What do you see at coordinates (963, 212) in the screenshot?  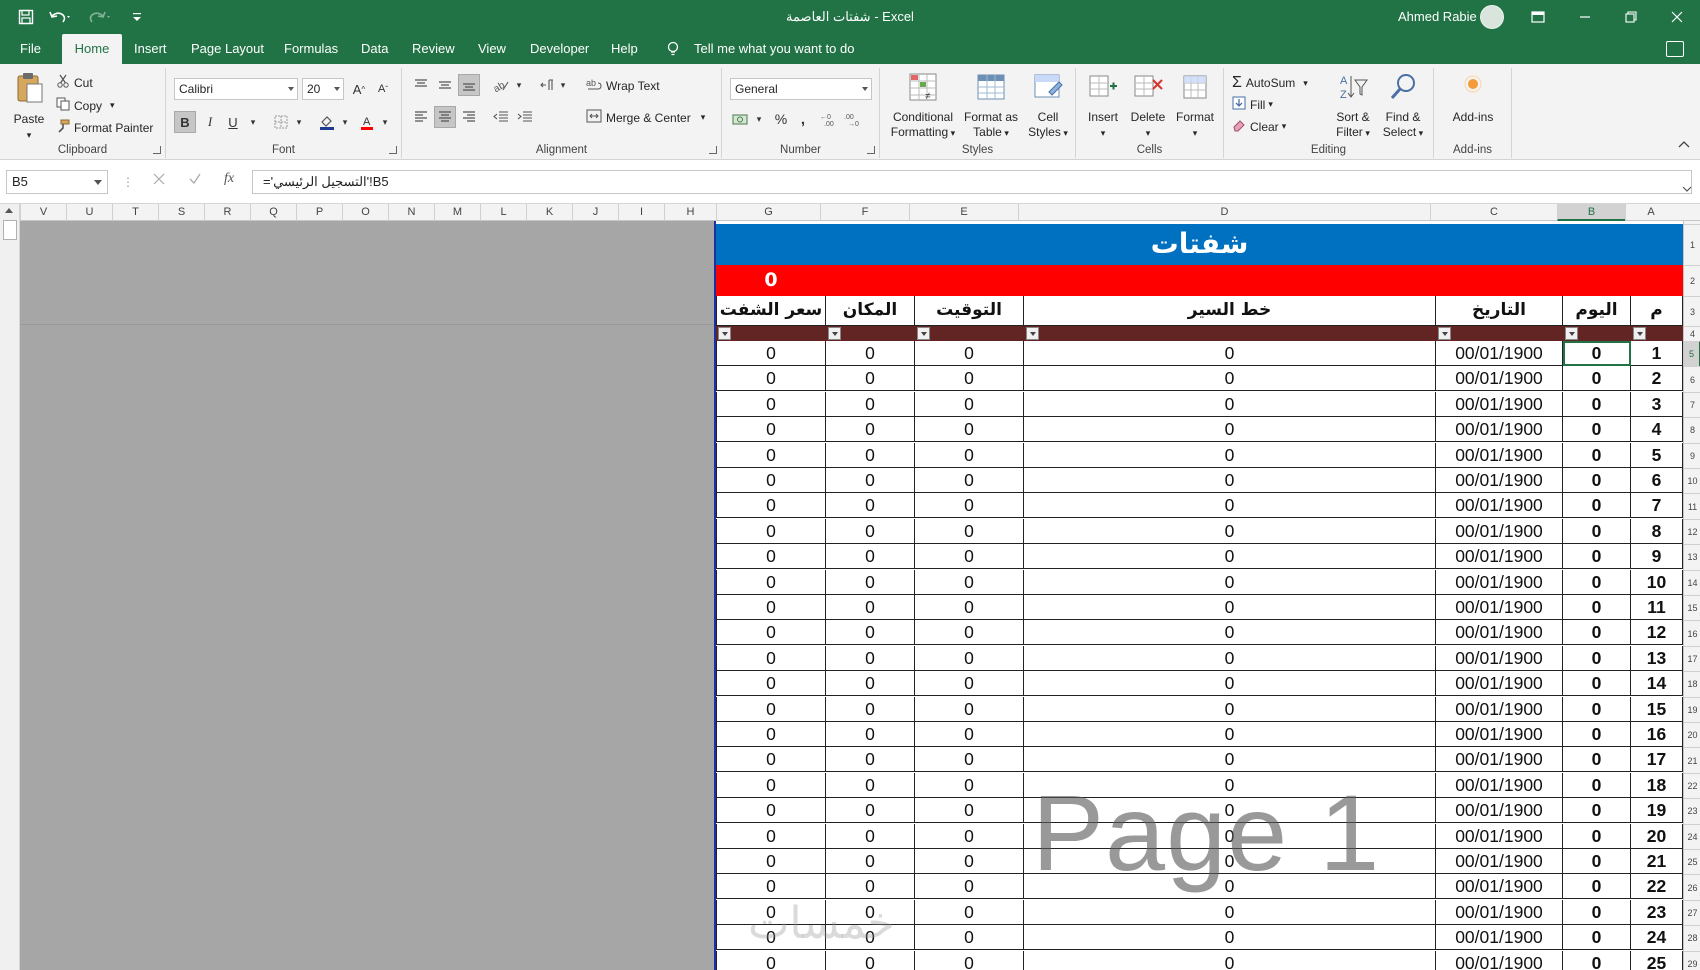 I see `column-header-e: E` at bounding box center [963, 212].